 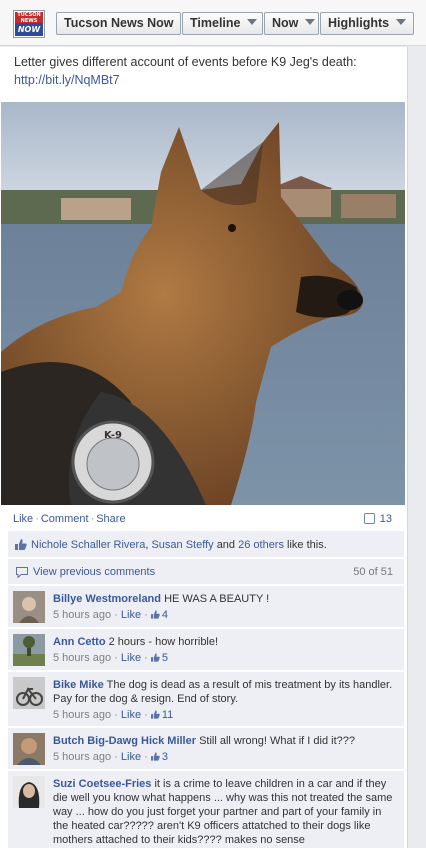 I want to click on now-label: Now, so click(x=285, y=23).